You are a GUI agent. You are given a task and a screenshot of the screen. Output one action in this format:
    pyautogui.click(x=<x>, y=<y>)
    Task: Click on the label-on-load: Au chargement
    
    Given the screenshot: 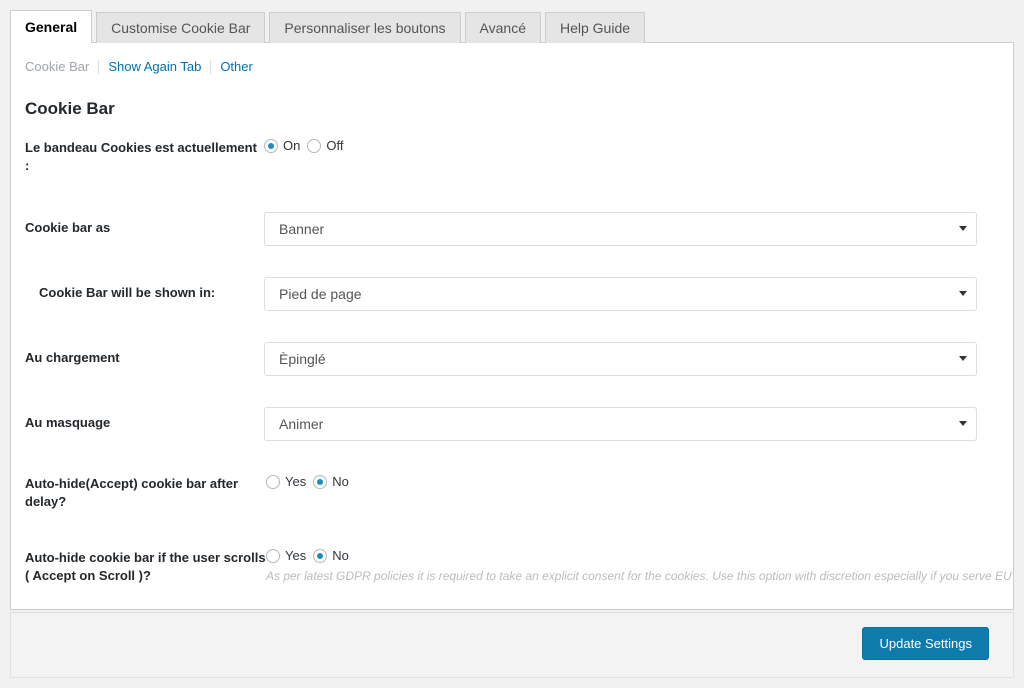 What is the action you would take?
    pyautogui.click(x=72, y=357)
    